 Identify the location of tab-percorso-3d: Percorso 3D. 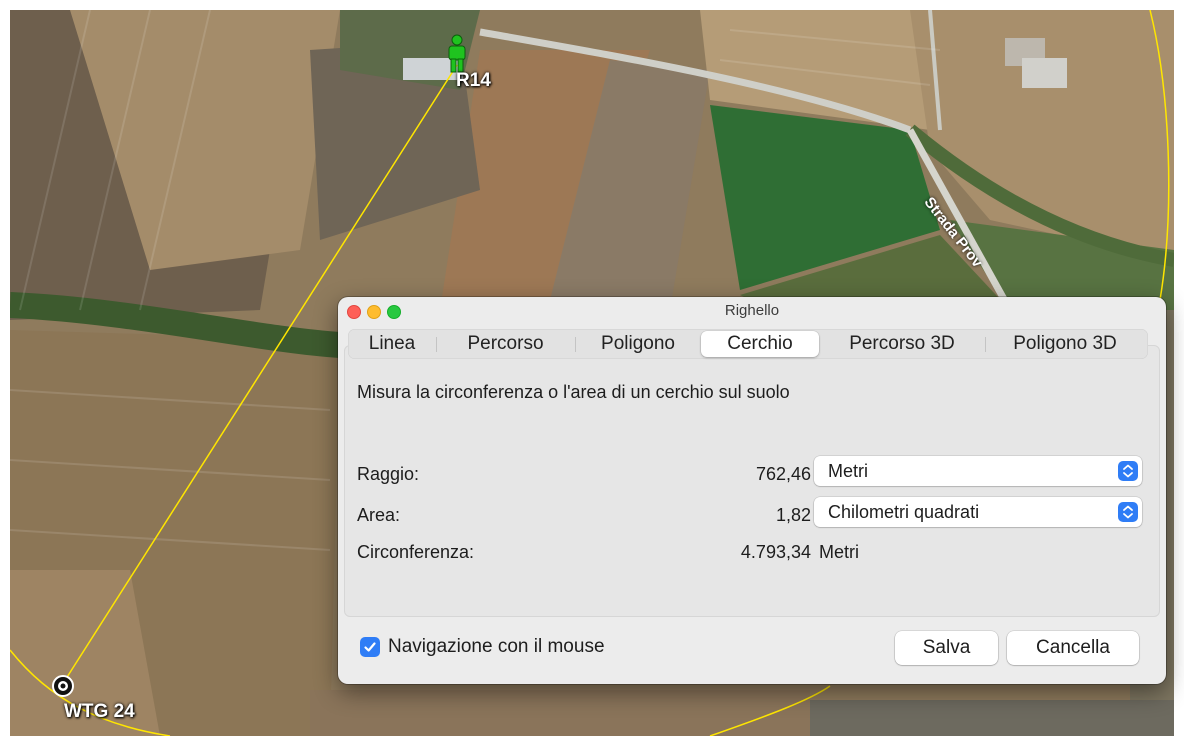
(902, 344).